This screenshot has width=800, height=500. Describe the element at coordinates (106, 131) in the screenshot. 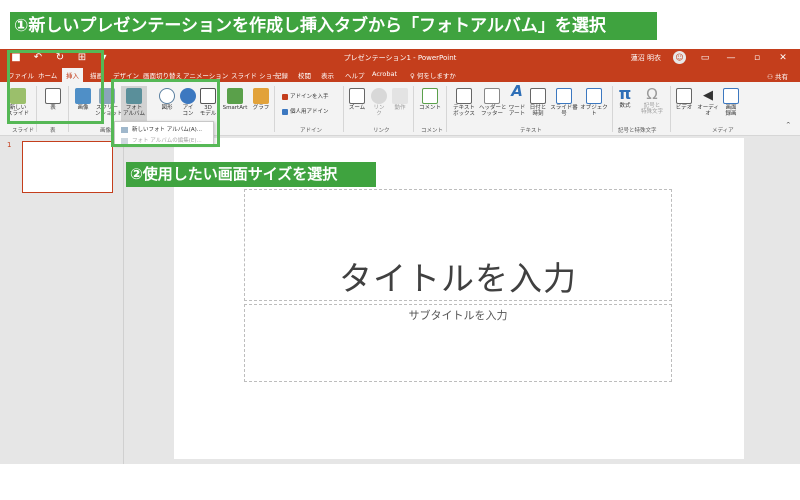

I see `group-label-images: 画像` at that location.